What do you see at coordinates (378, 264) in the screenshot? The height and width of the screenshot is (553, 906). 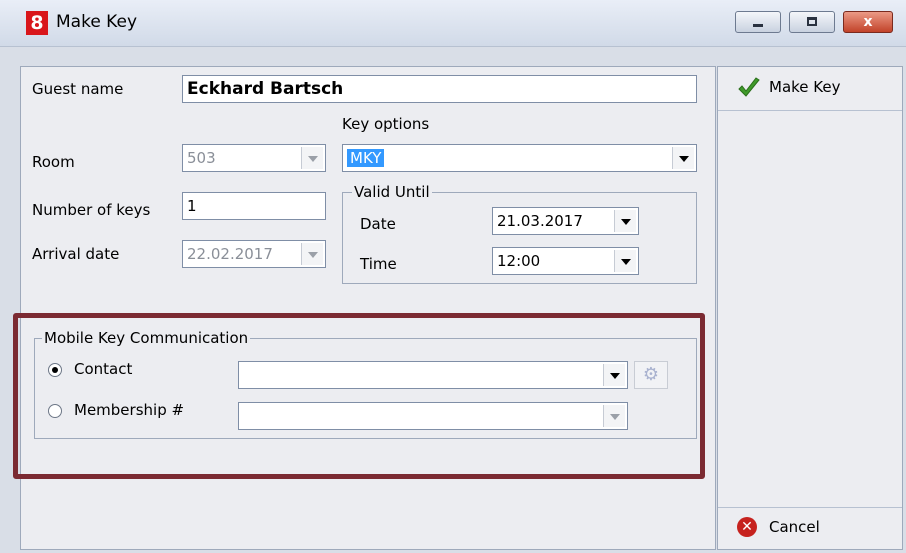 I see `time-label: Time` at bounding box center [378, 264].